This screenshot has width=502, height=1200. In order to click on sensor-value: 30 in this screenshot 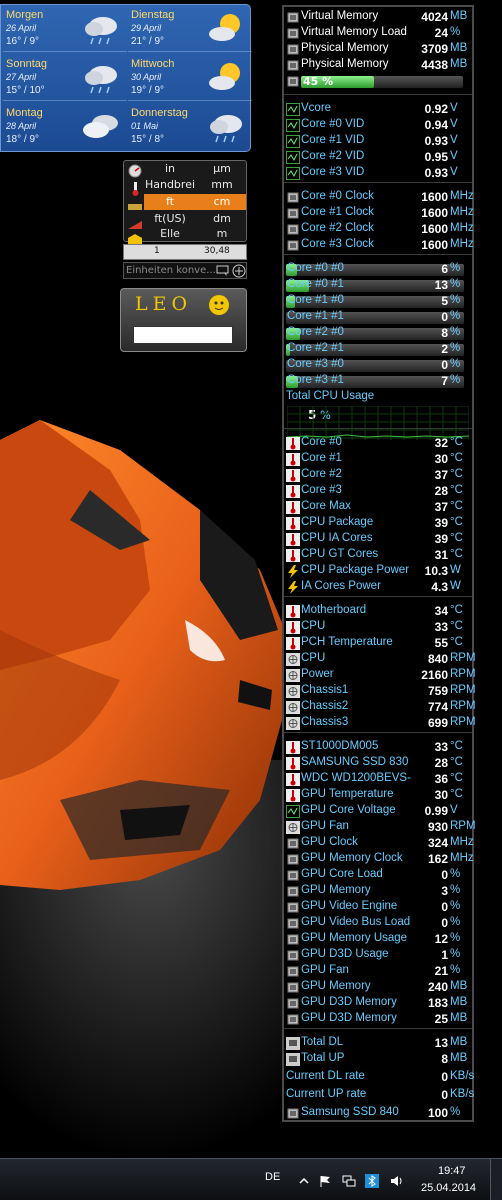, I will do `click(441, 459)`.